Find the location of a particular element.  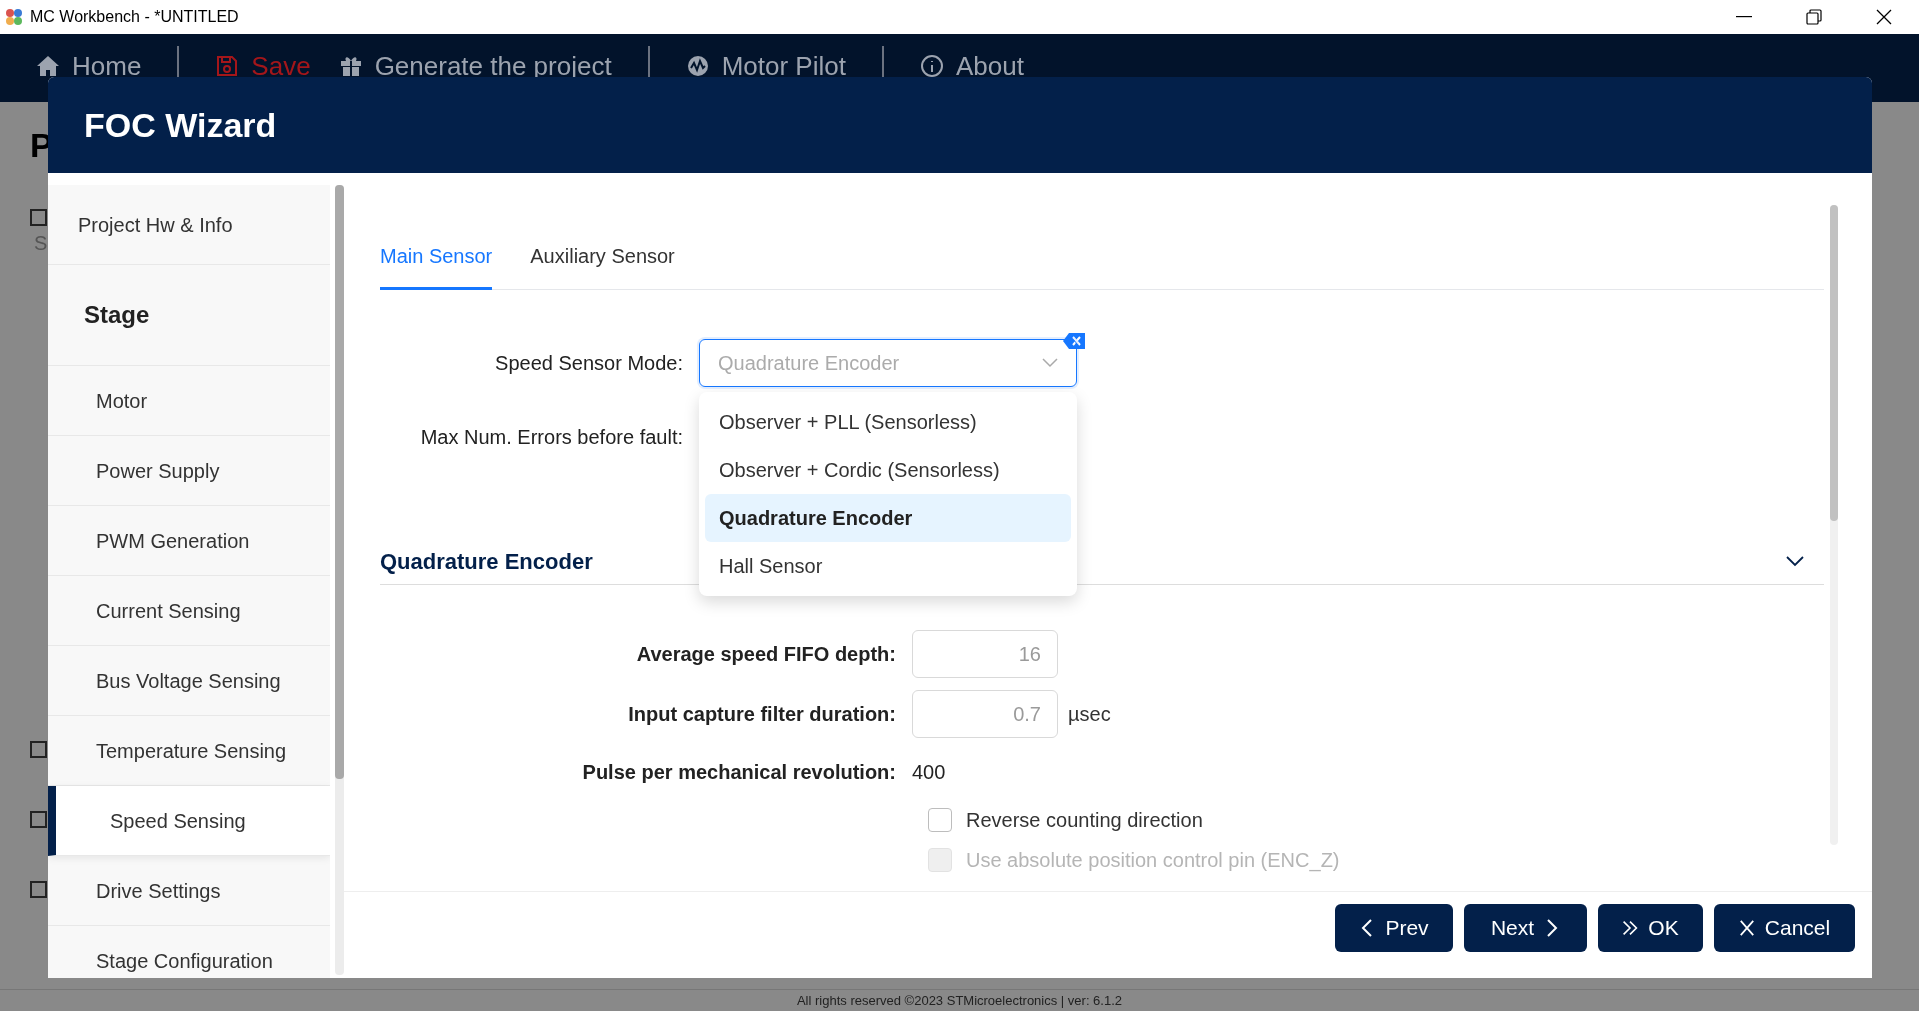

section-title: Quadrature Encoder is located at coordinates (486, 562).